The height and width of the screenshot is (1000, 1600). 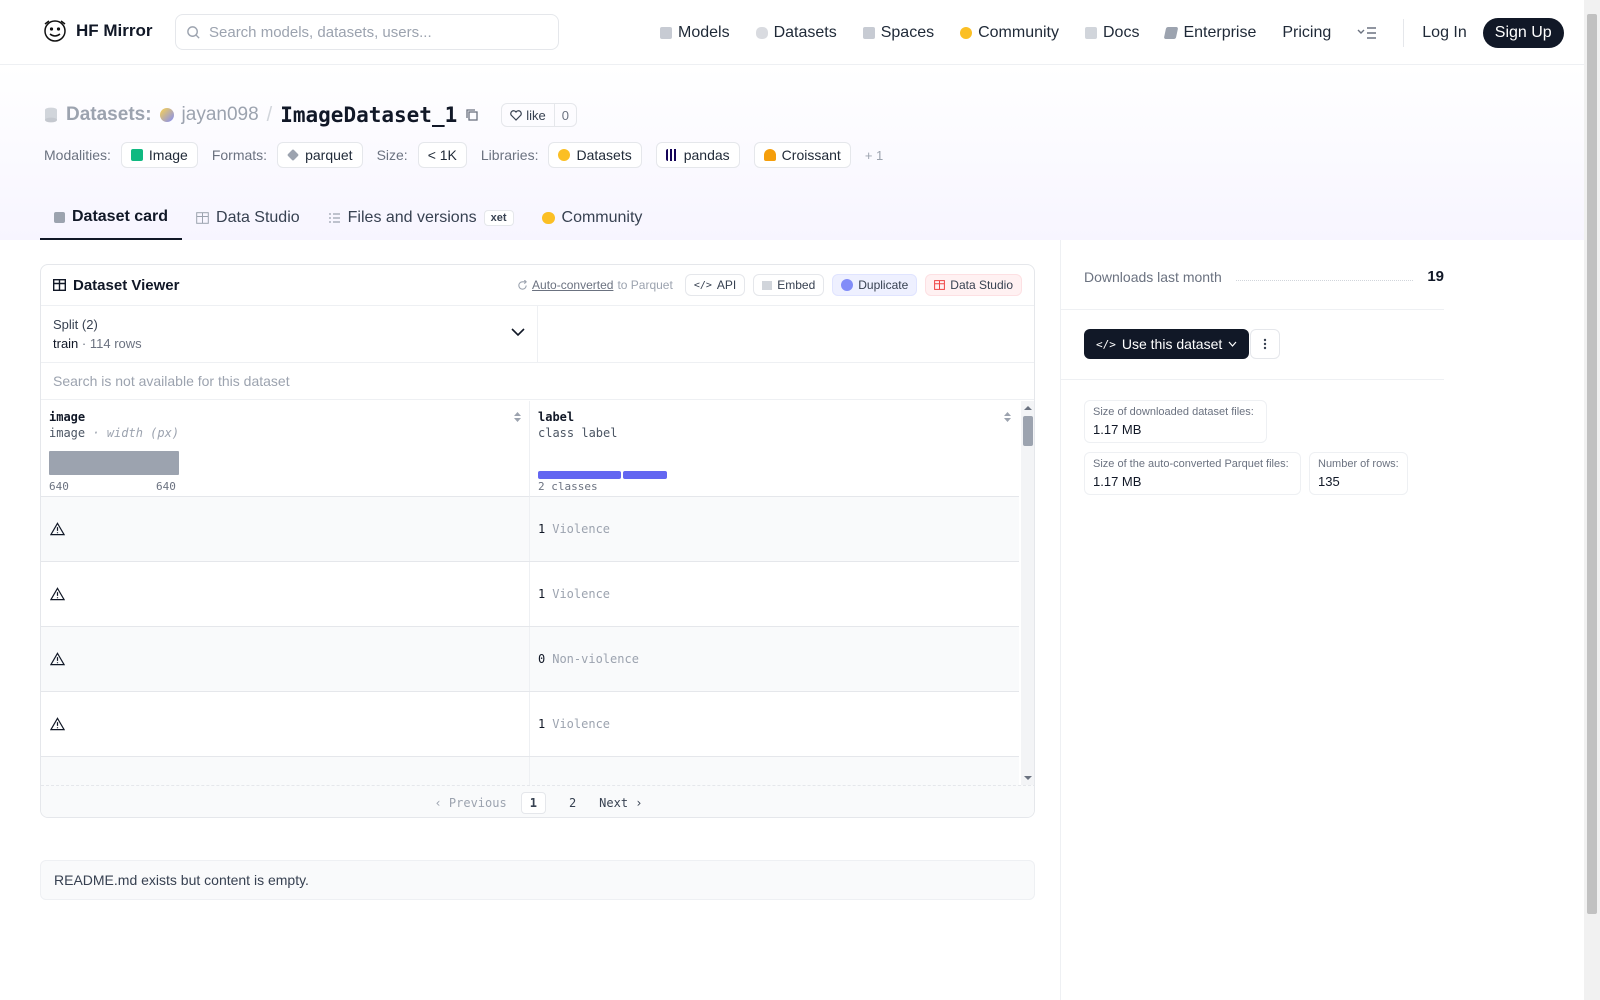 I want to click on embed-button: Embed, so click(x=789, y=285).